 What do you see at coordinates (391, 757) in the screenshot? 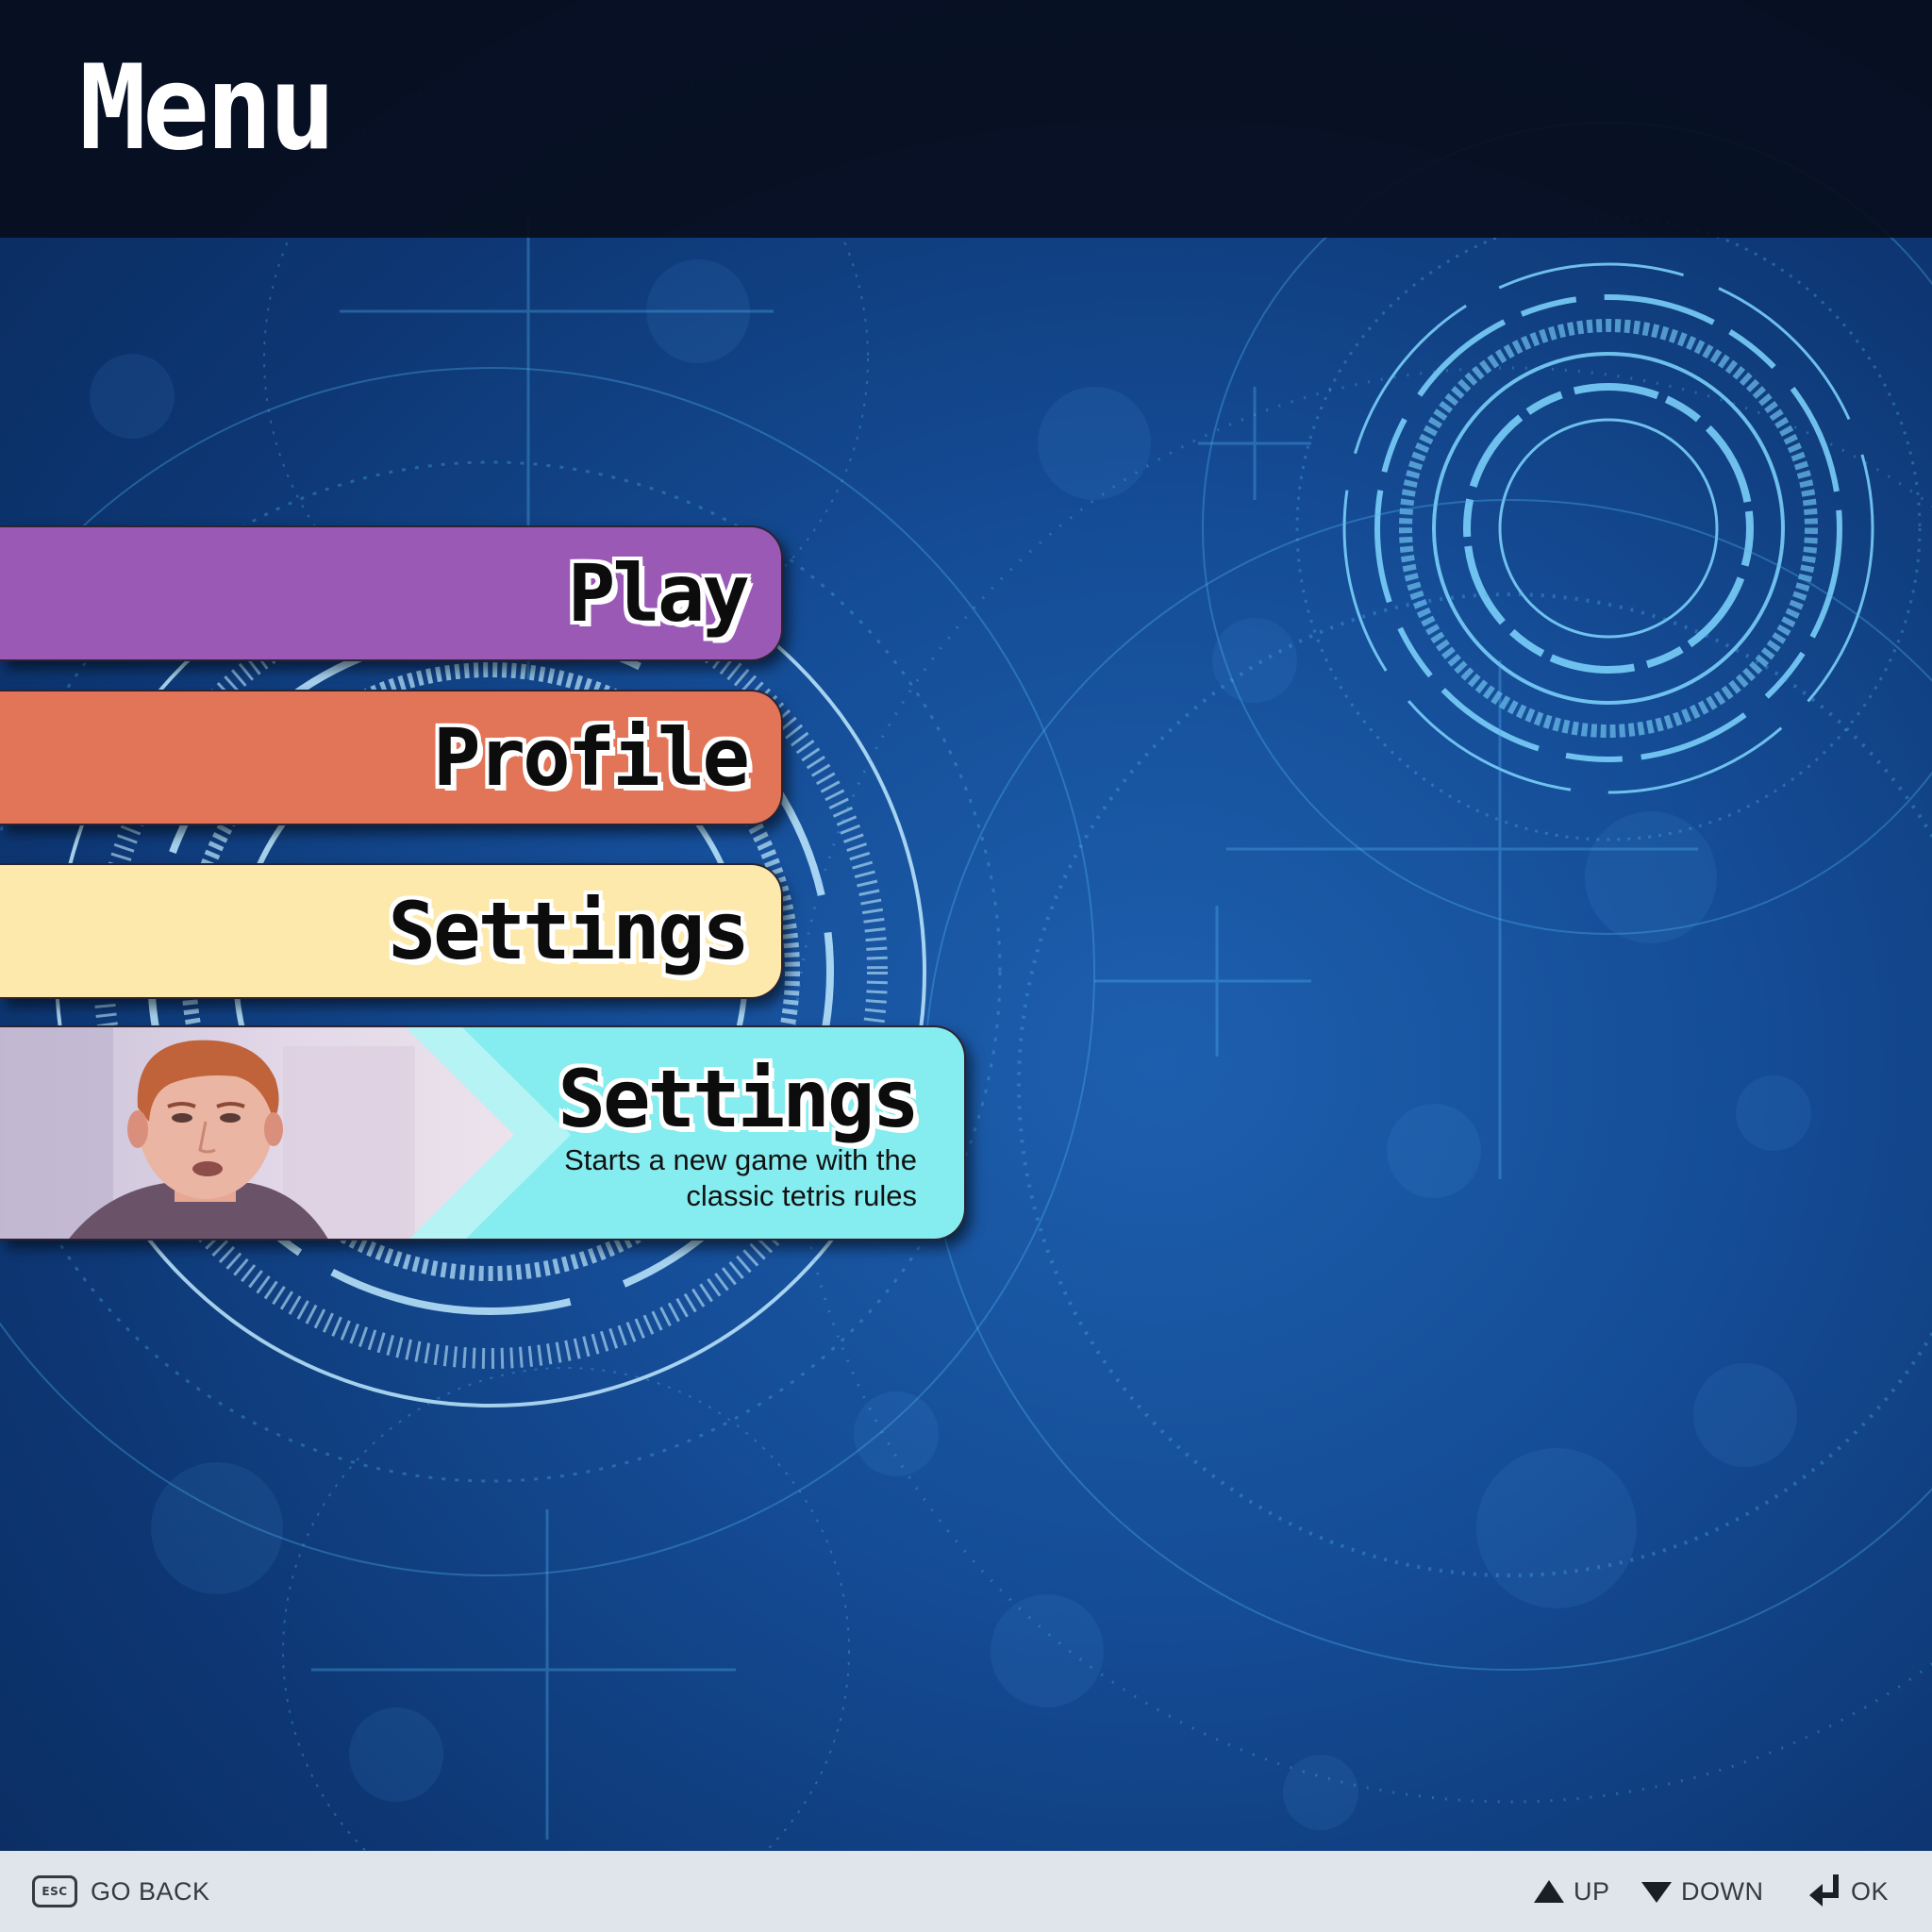
I see `menu-item-profile: Profile` at bounding box center [391, 757].